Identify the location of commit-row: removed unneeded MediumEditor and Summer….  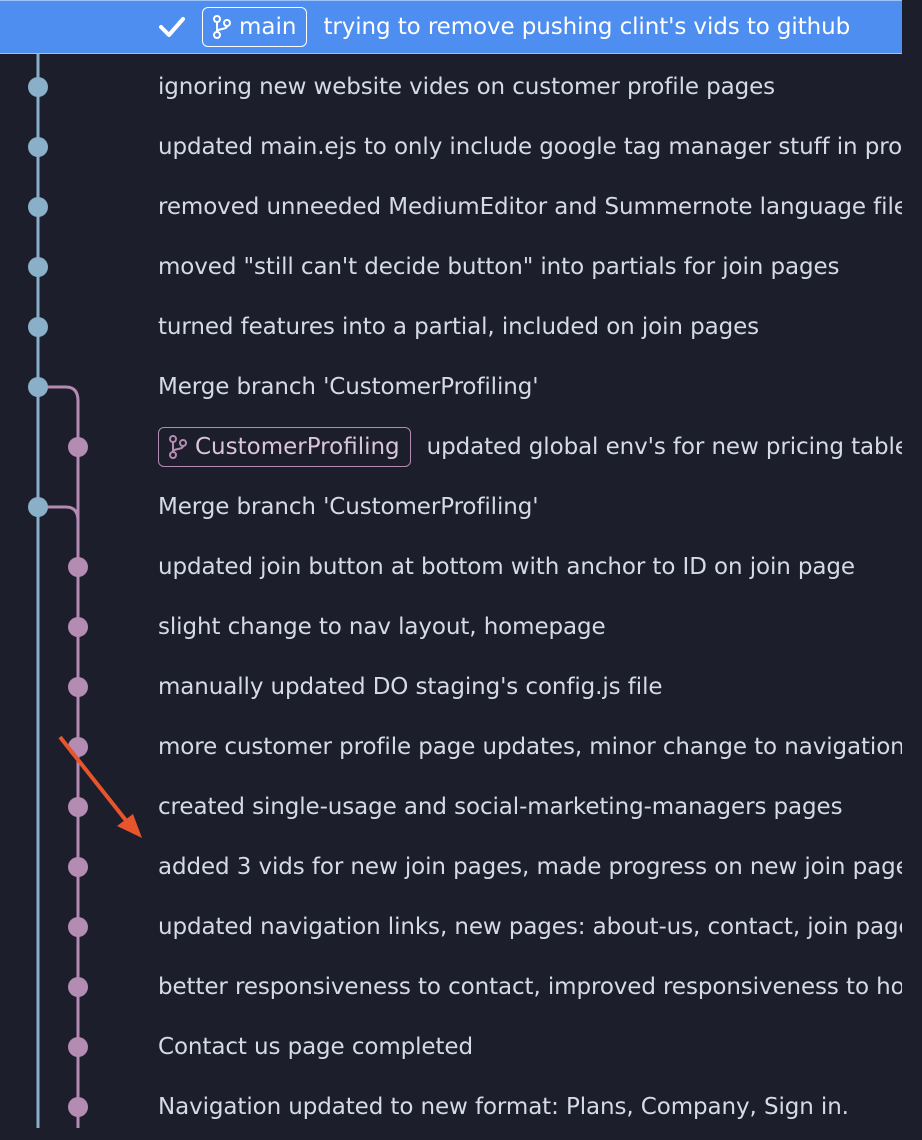
(451, 207).